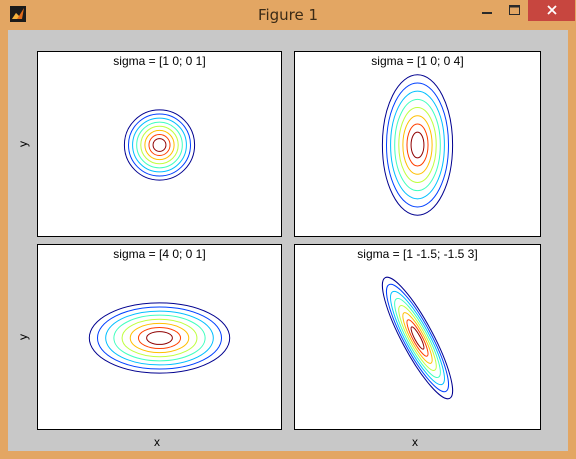 Image resolution: width=576 pixels, height=459 pixels. What do you see at coordinates (23, 144) in the screenshot?
I see `y-axis-label-top: y` at bounding box center [23, 144].